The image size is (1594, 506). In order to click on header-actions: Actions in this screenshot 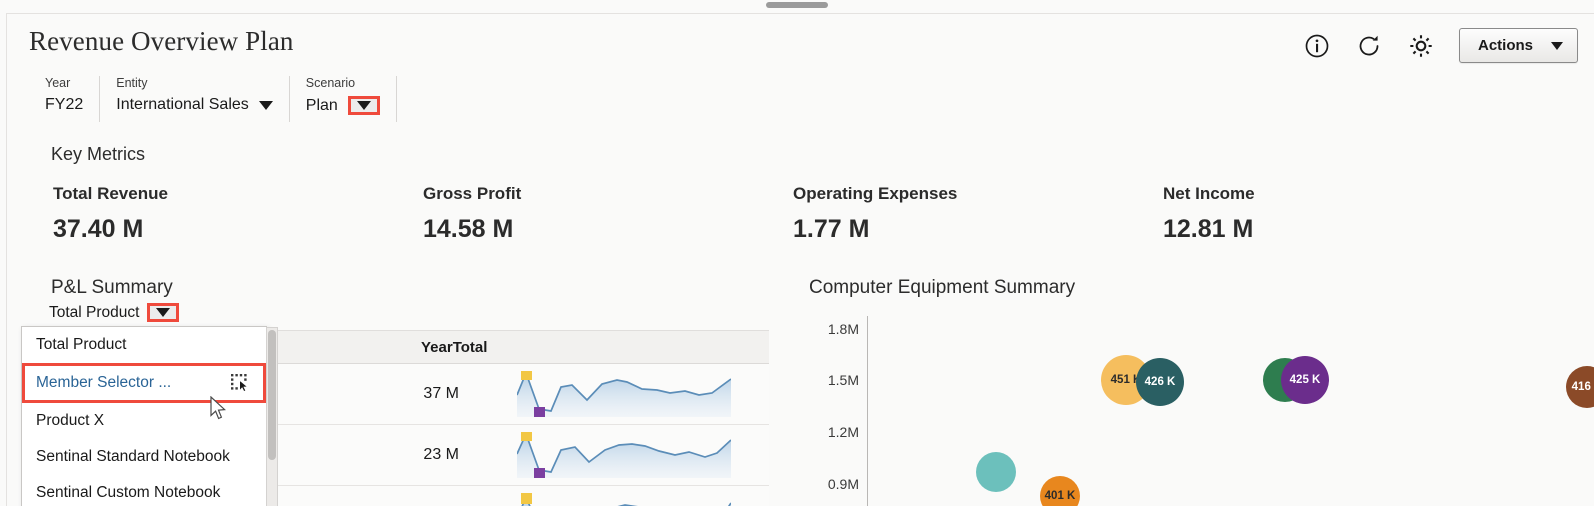, I will do `click(1440, 45)`.